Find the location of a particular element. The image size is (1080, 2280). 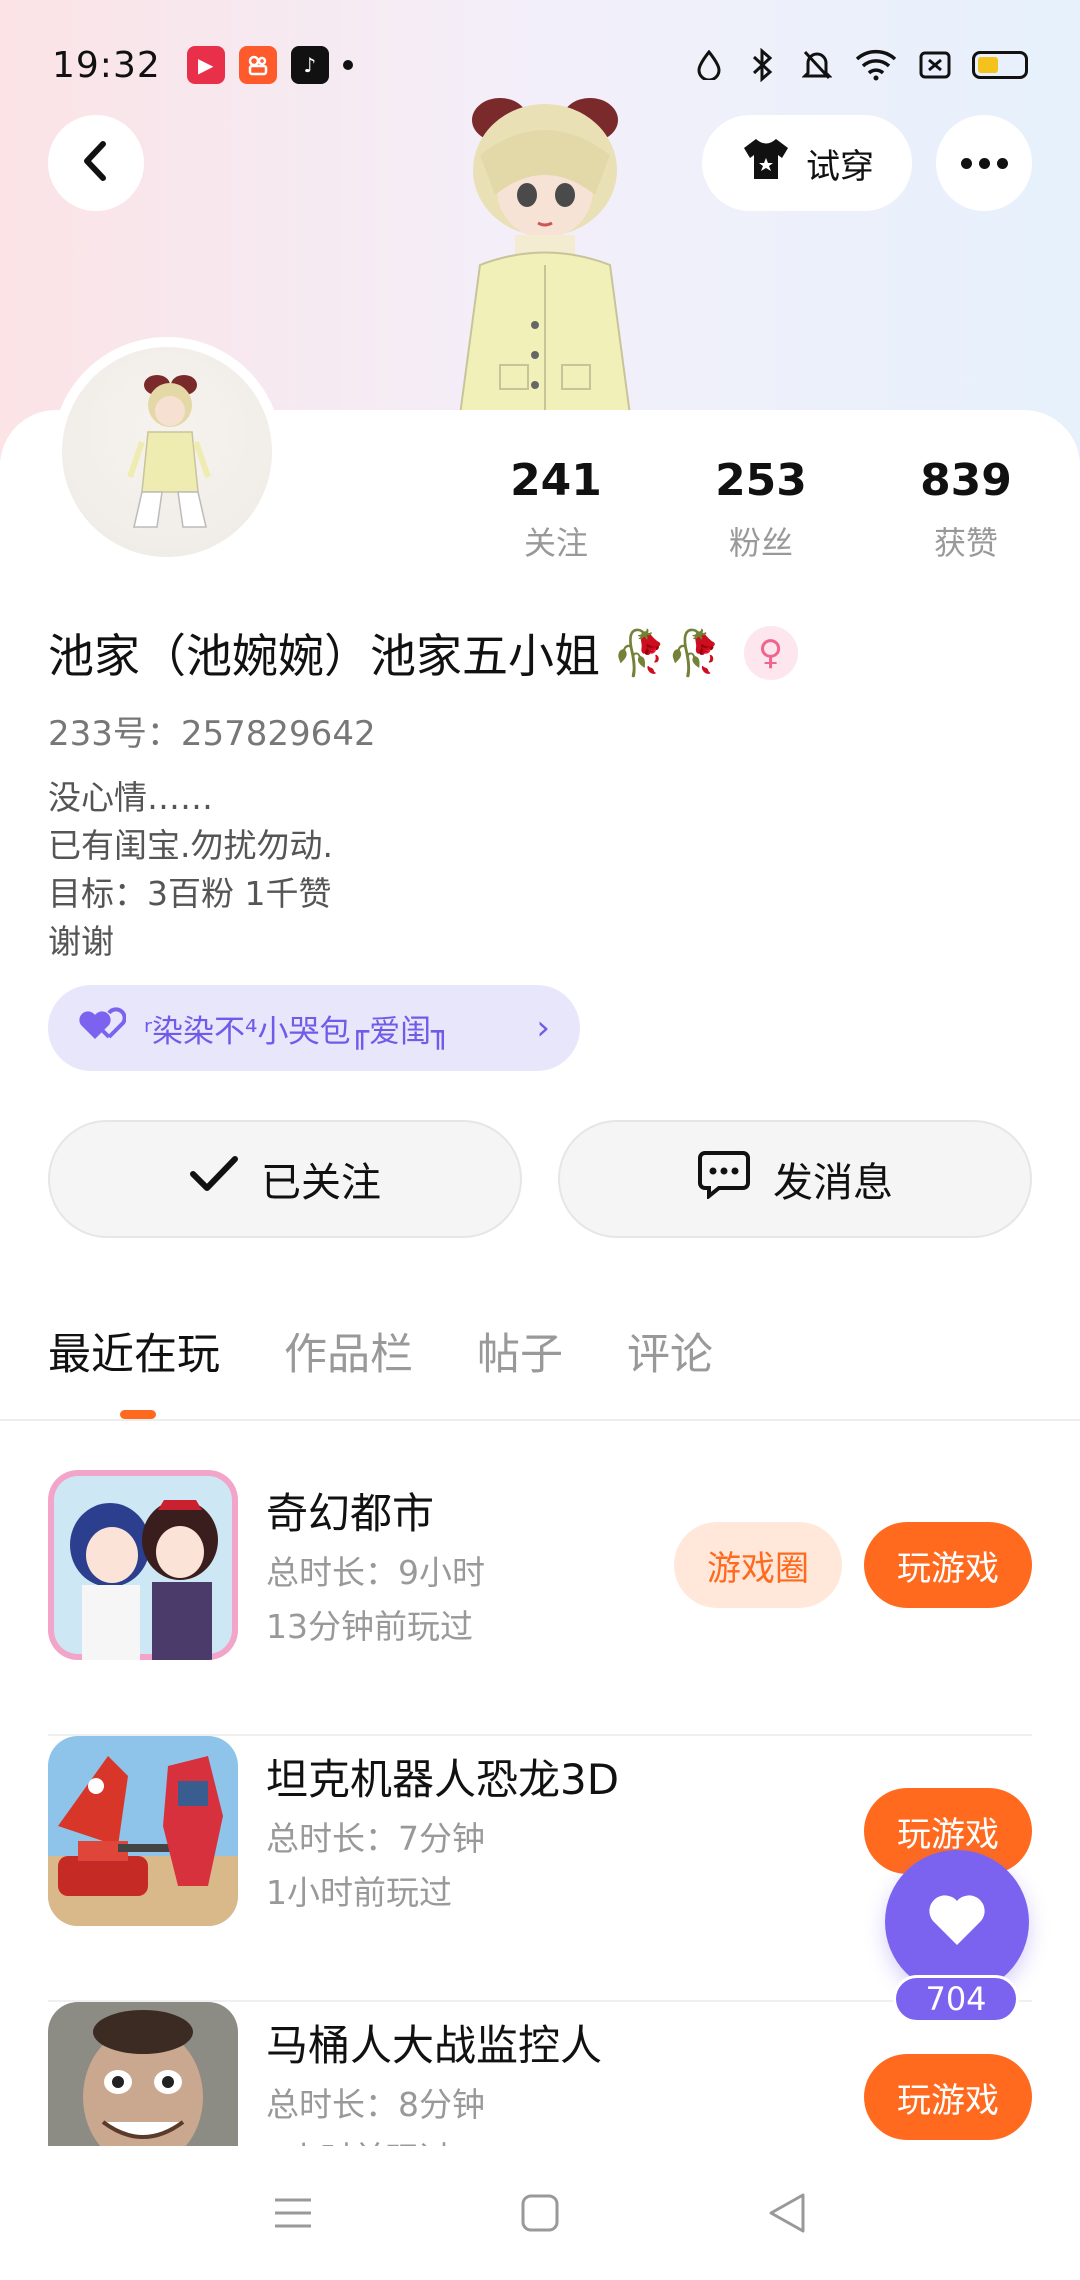

send-message-button: 发消息 is located at coordinates (795, 1179).